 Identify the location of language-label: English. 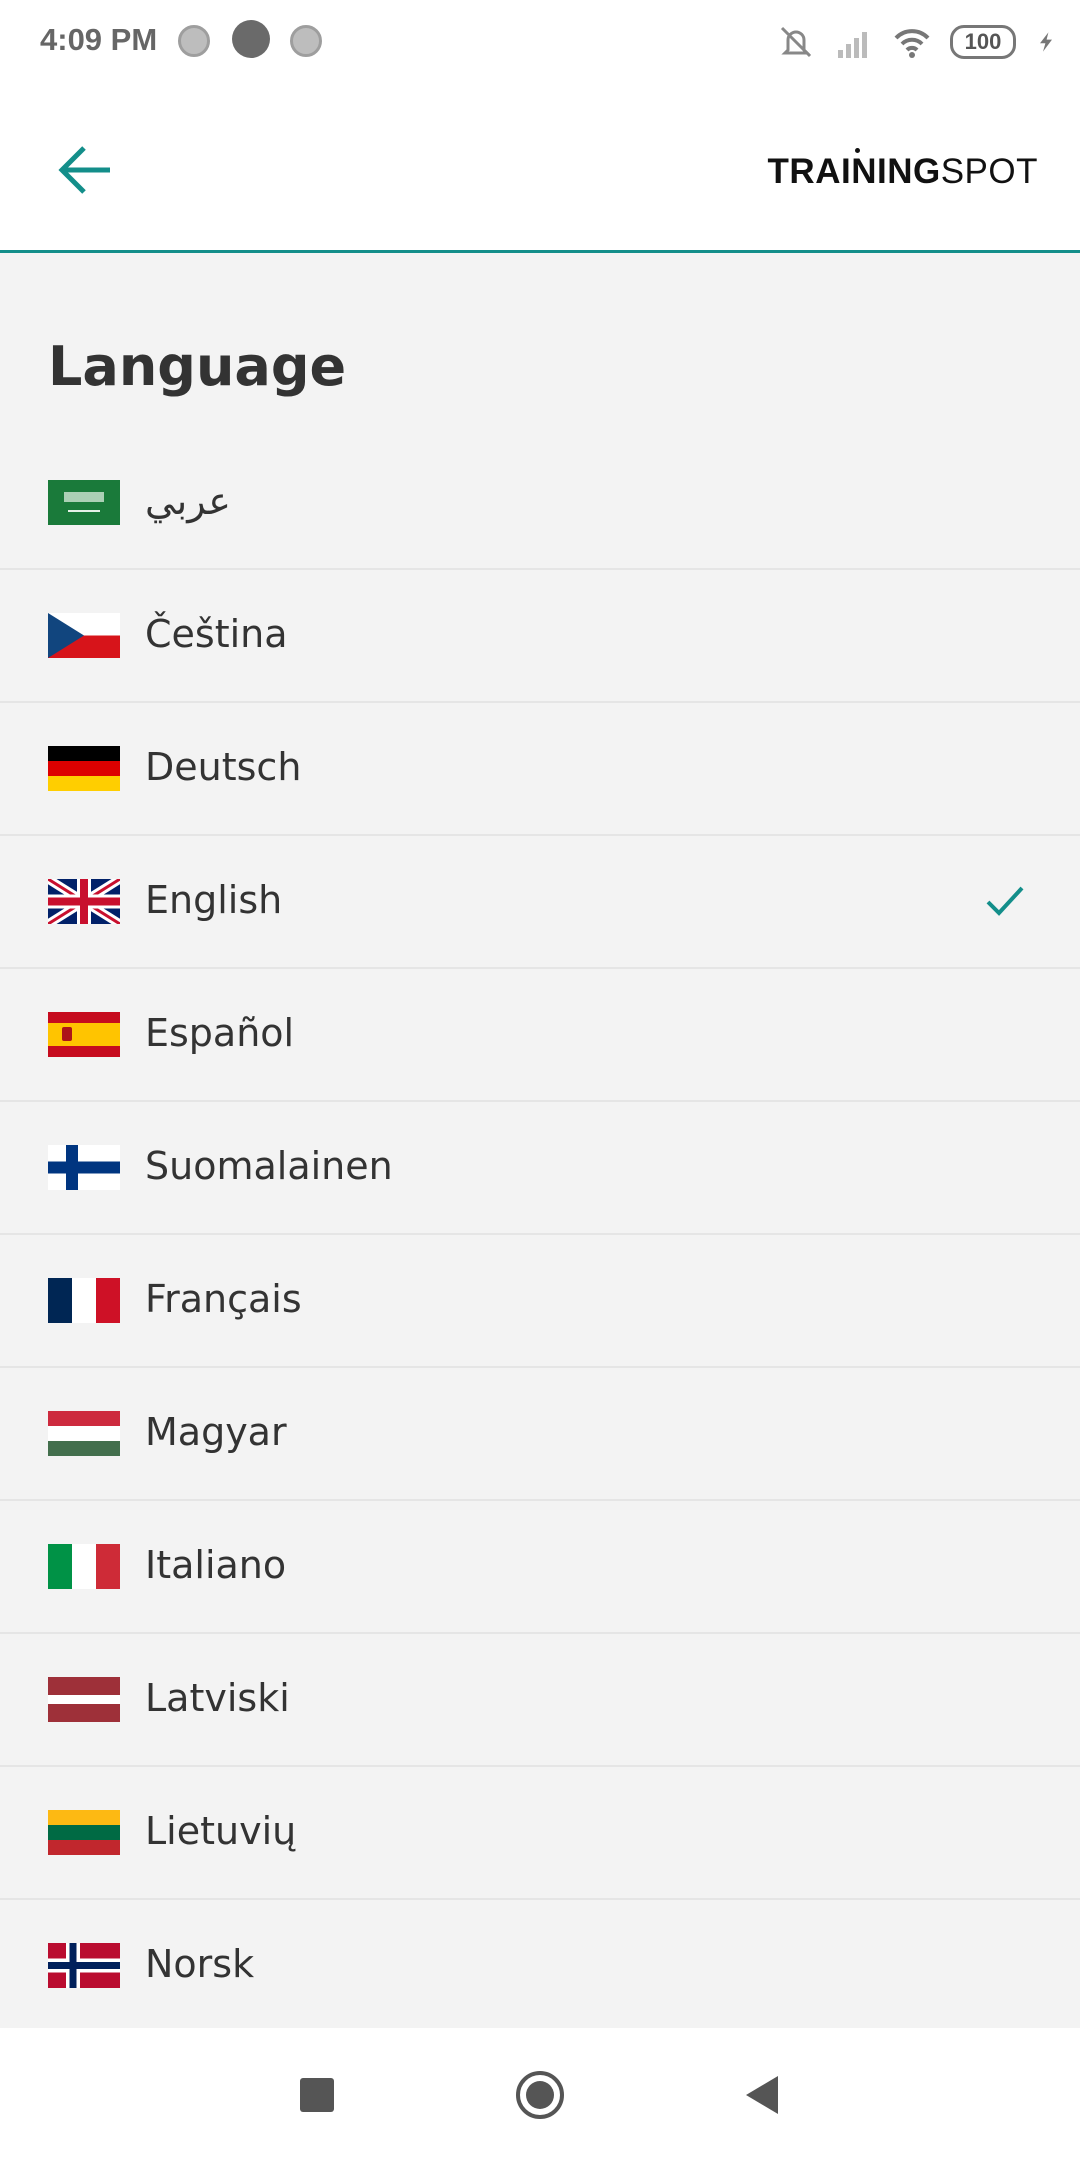
(214, 900).